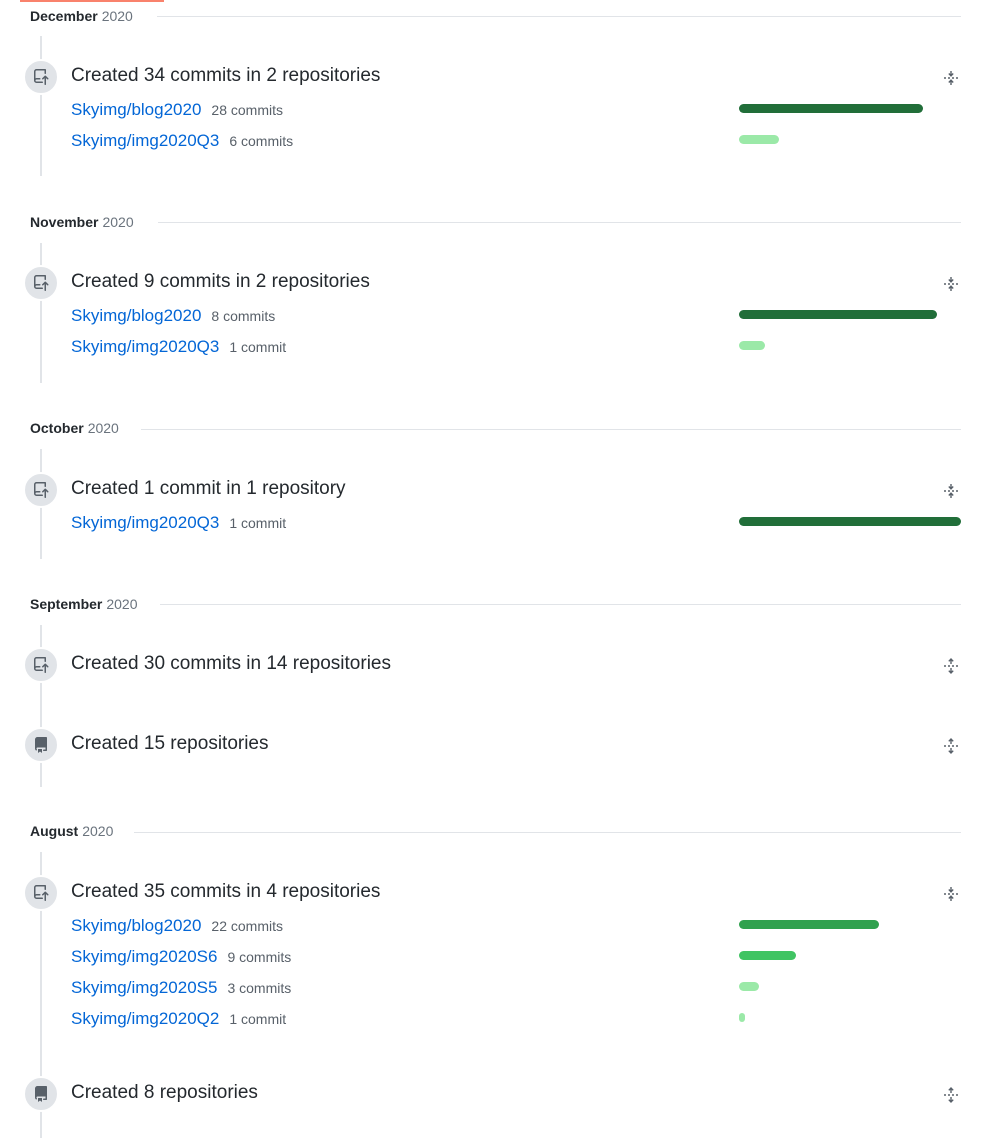  I want to click on event-summary: Created 1 commit in 1 repository, so click(208, 488).